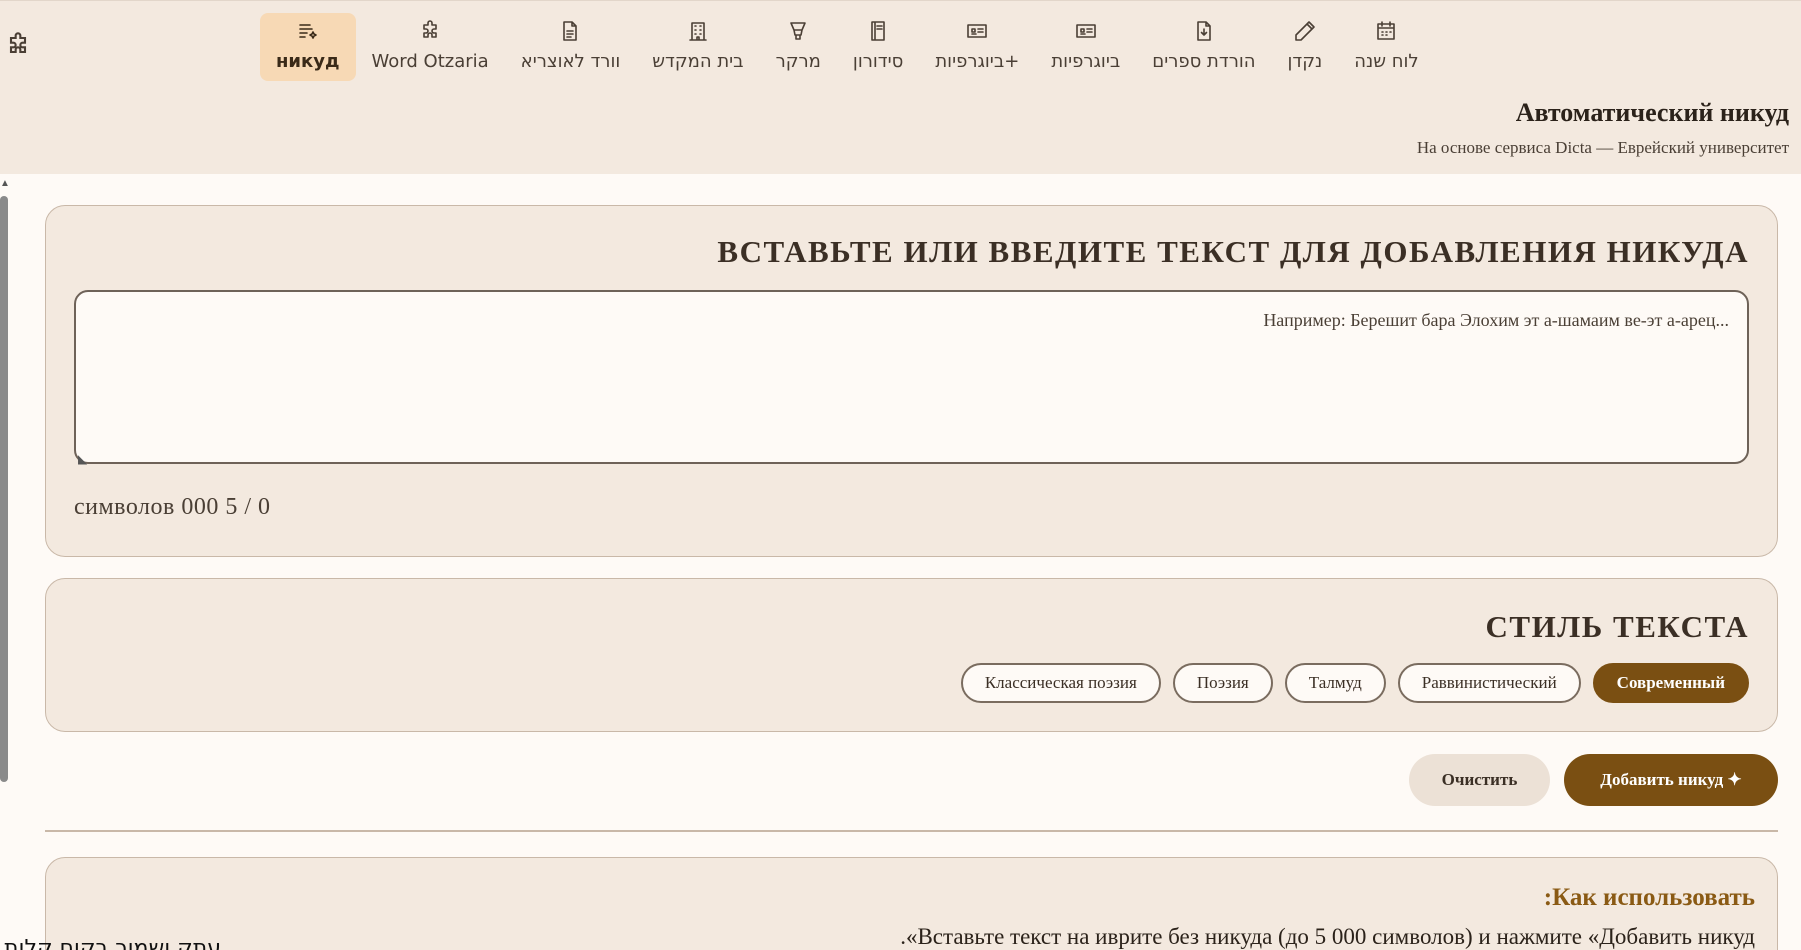  I want to click on nav-item-calendar: לוח שנה, so click(1386, 47).